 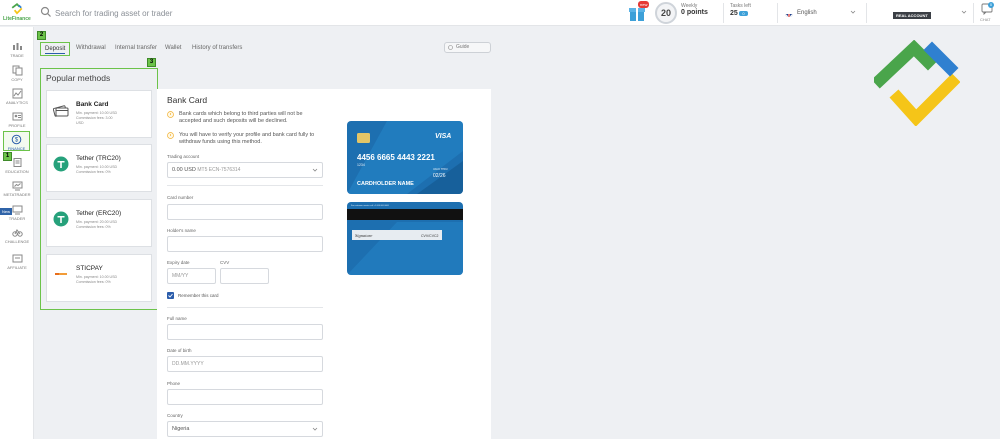 I want to click on trading-account-balance: 0.00 USD, so click(x=184, y=170).